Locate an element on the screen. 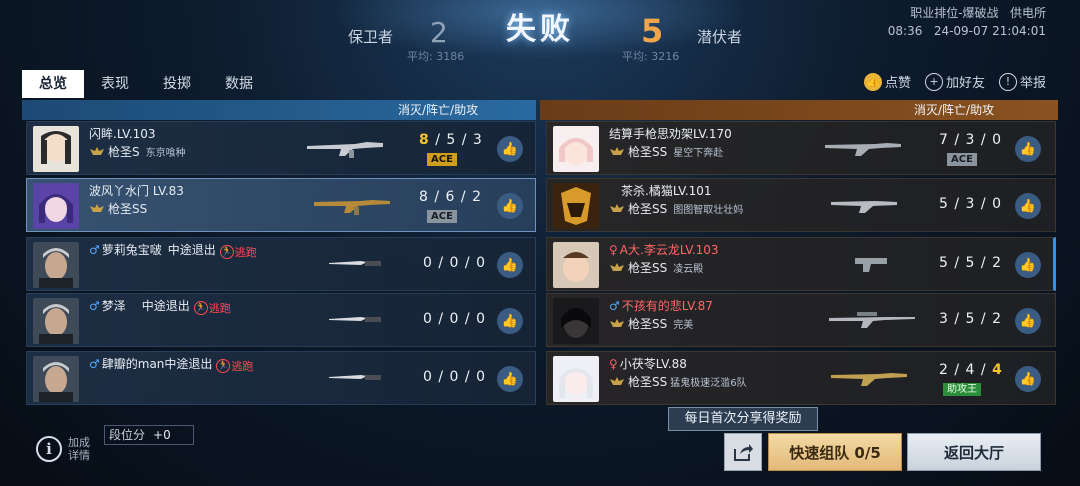 This screenshot has width=1080, height=486. weapon-rifle-icon is located at coordinates (869, 379).